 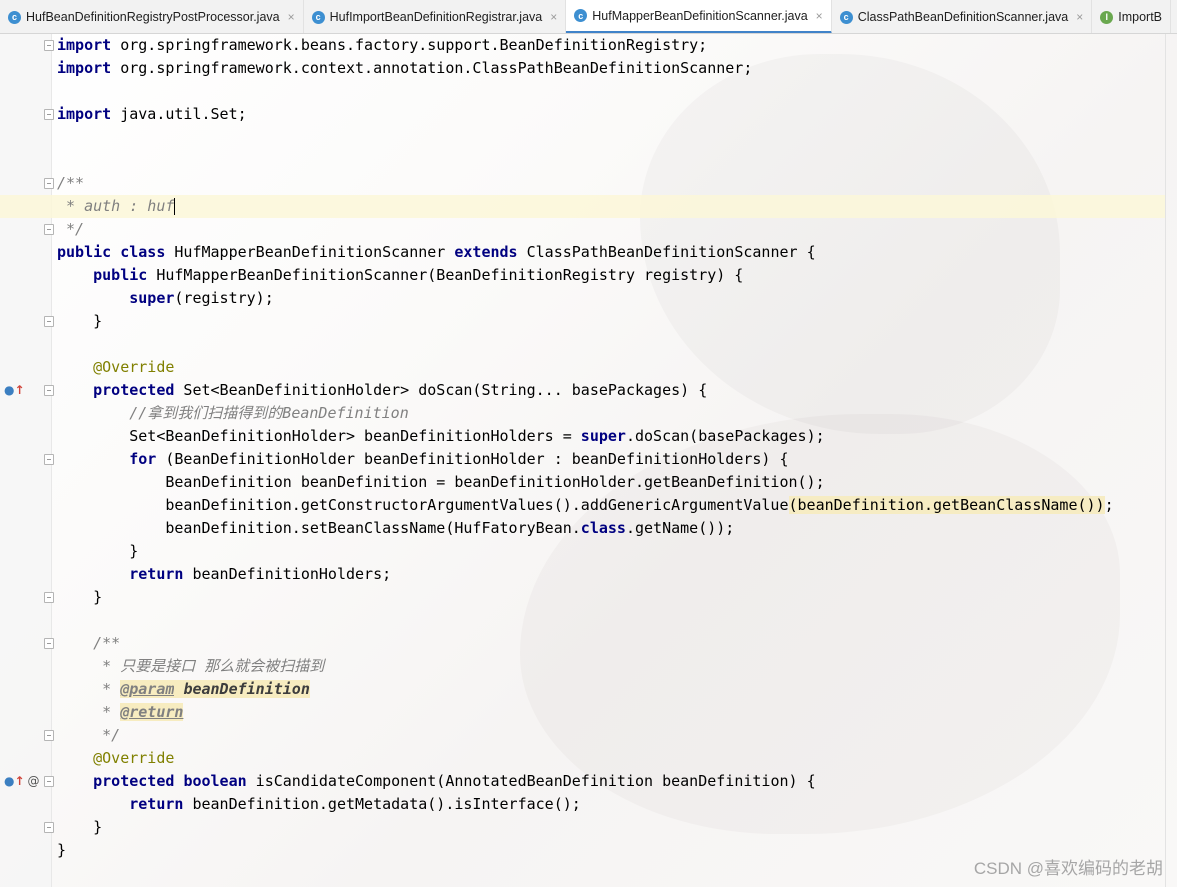 What do you see at coordinates (71, 183) in the screenshot?
I see `doc-comment: /**` at bounding box center [71, 183].